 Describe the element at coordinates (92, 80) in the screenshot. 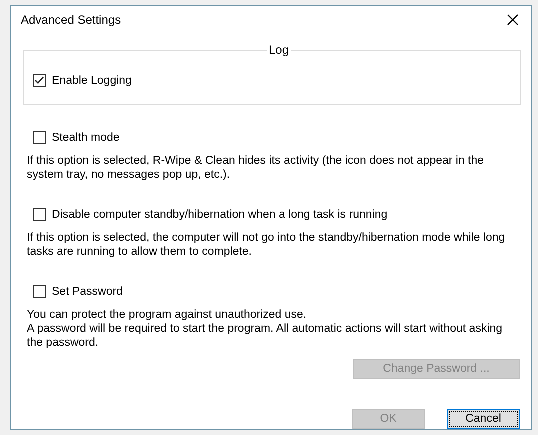

I see `checkbox-label: Enable Logging` at that location.